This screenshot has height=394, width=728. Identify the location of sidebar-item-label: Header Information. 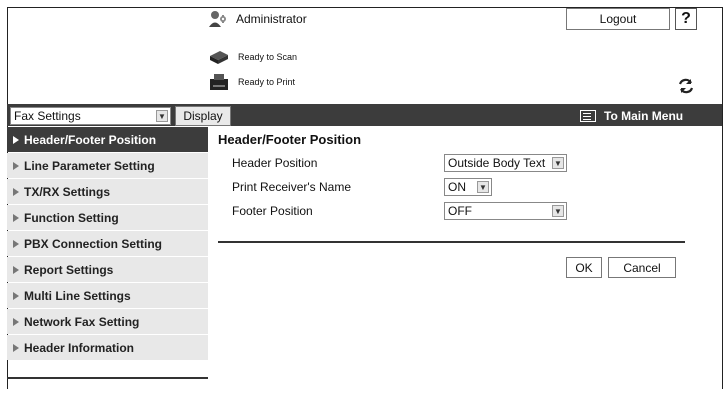
(79, 347).